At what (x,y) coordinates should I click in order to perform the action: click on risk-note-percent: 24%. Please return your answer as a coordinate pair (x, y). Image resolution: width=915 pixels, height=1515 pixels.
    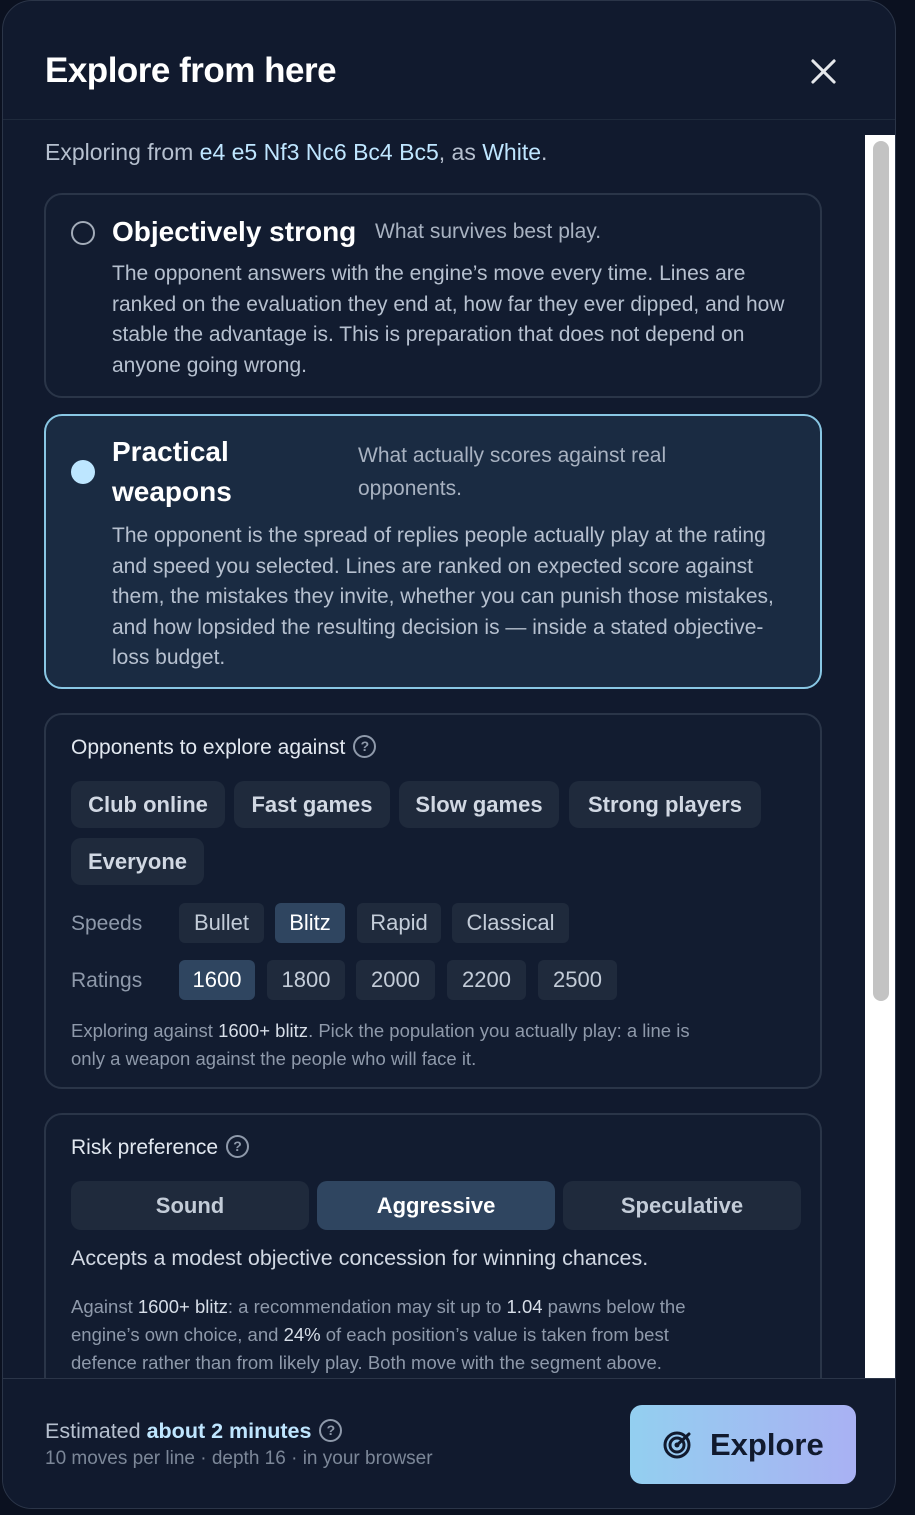
    Looking at the image, I should click on (302, 1334).